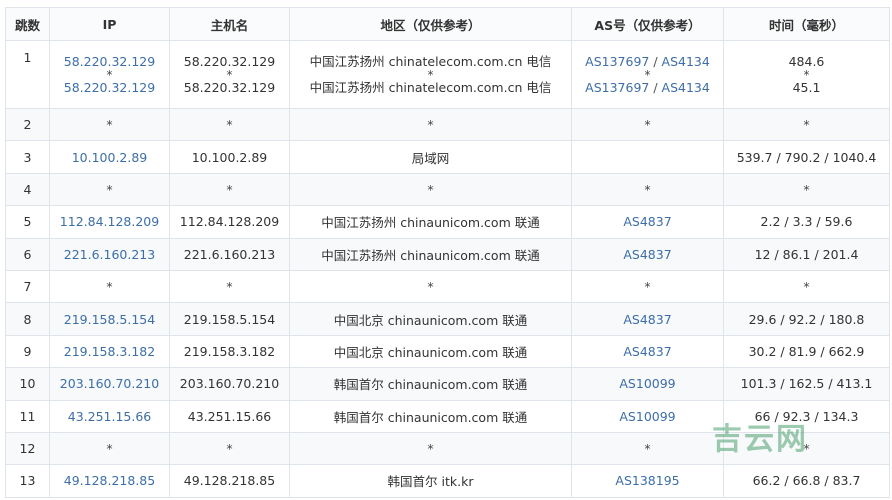  I want to click on hostname-cell: 219.158.5.154, so click(229, 319).